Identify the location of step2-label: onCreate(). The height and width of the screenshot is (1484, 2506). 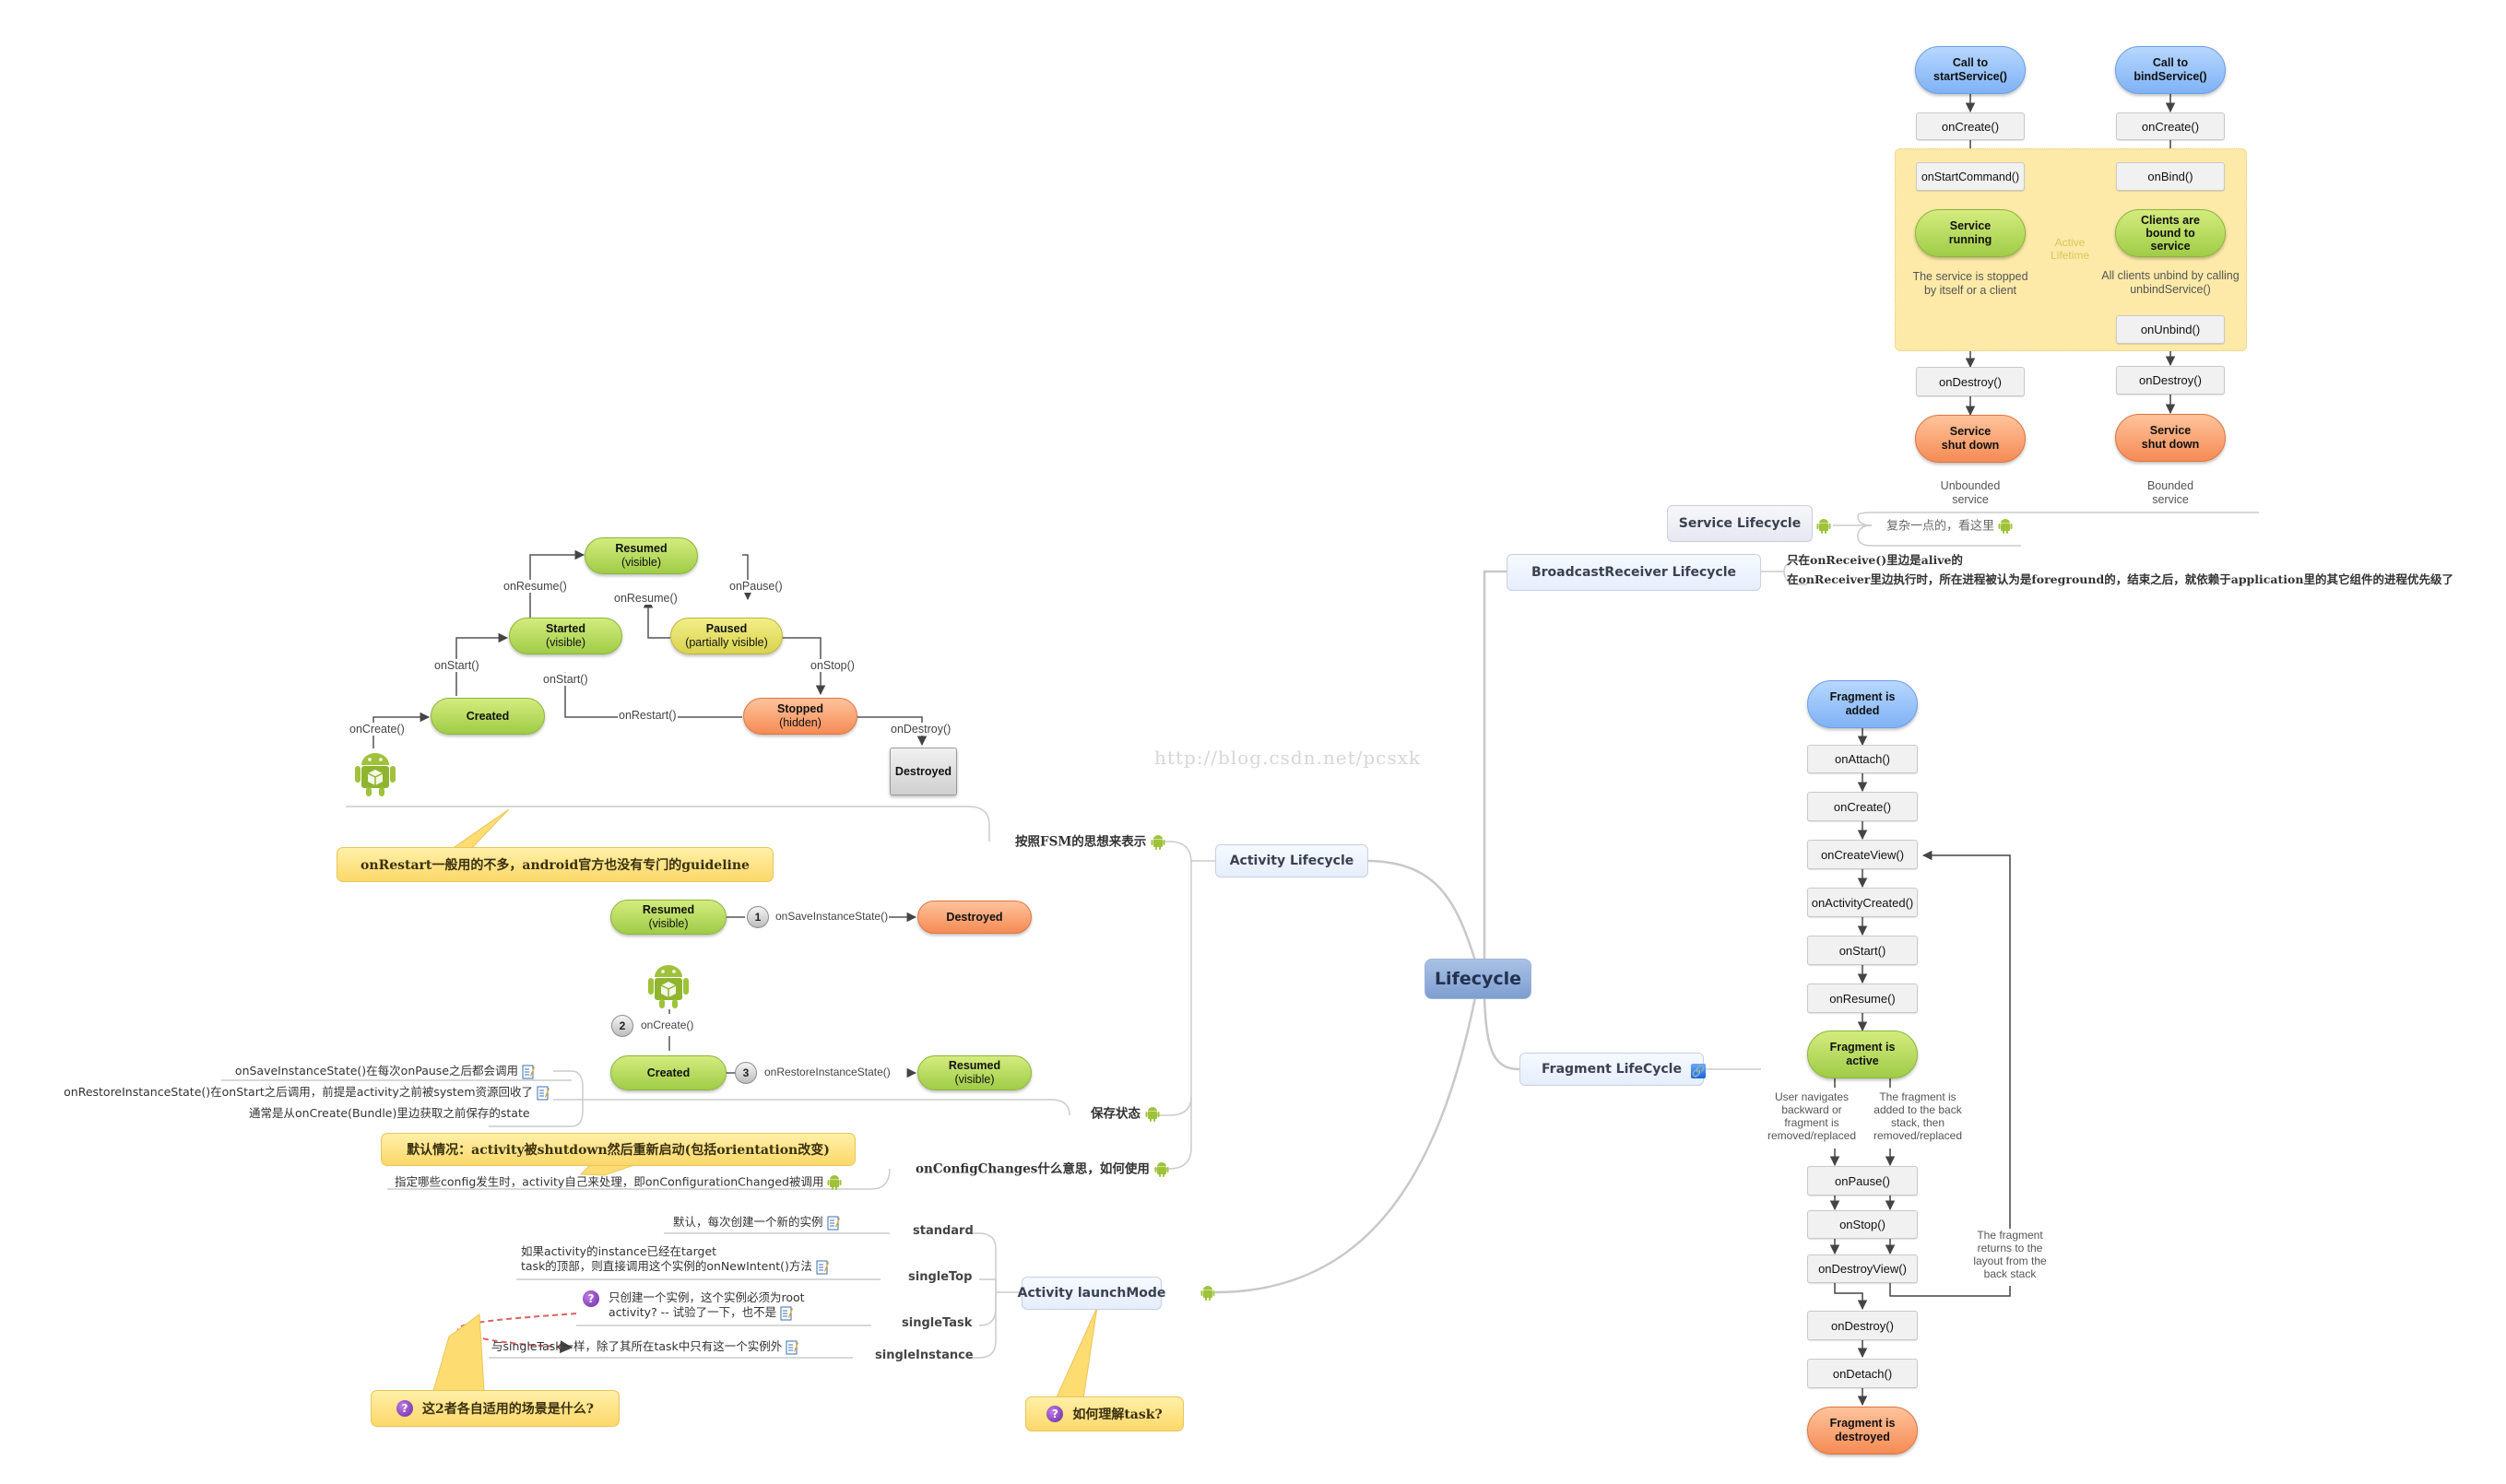
(667, 1025).